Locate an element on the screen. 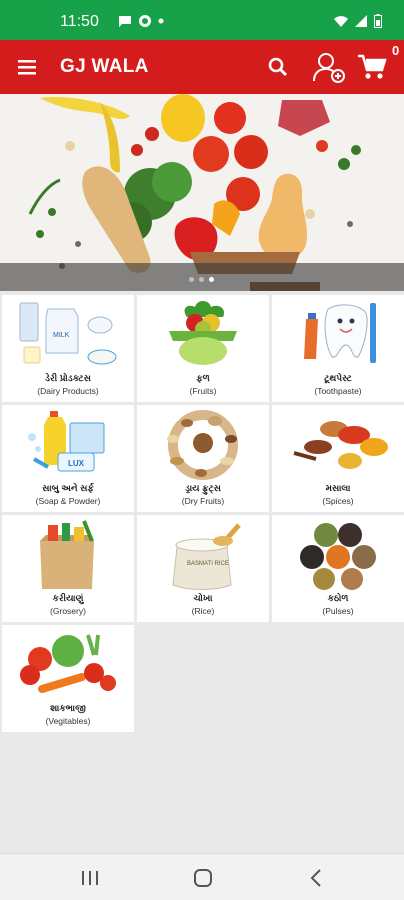 The image size is (404, 900). category-subtitle: (Soap & Powder) is located at coordinates (68, 501).